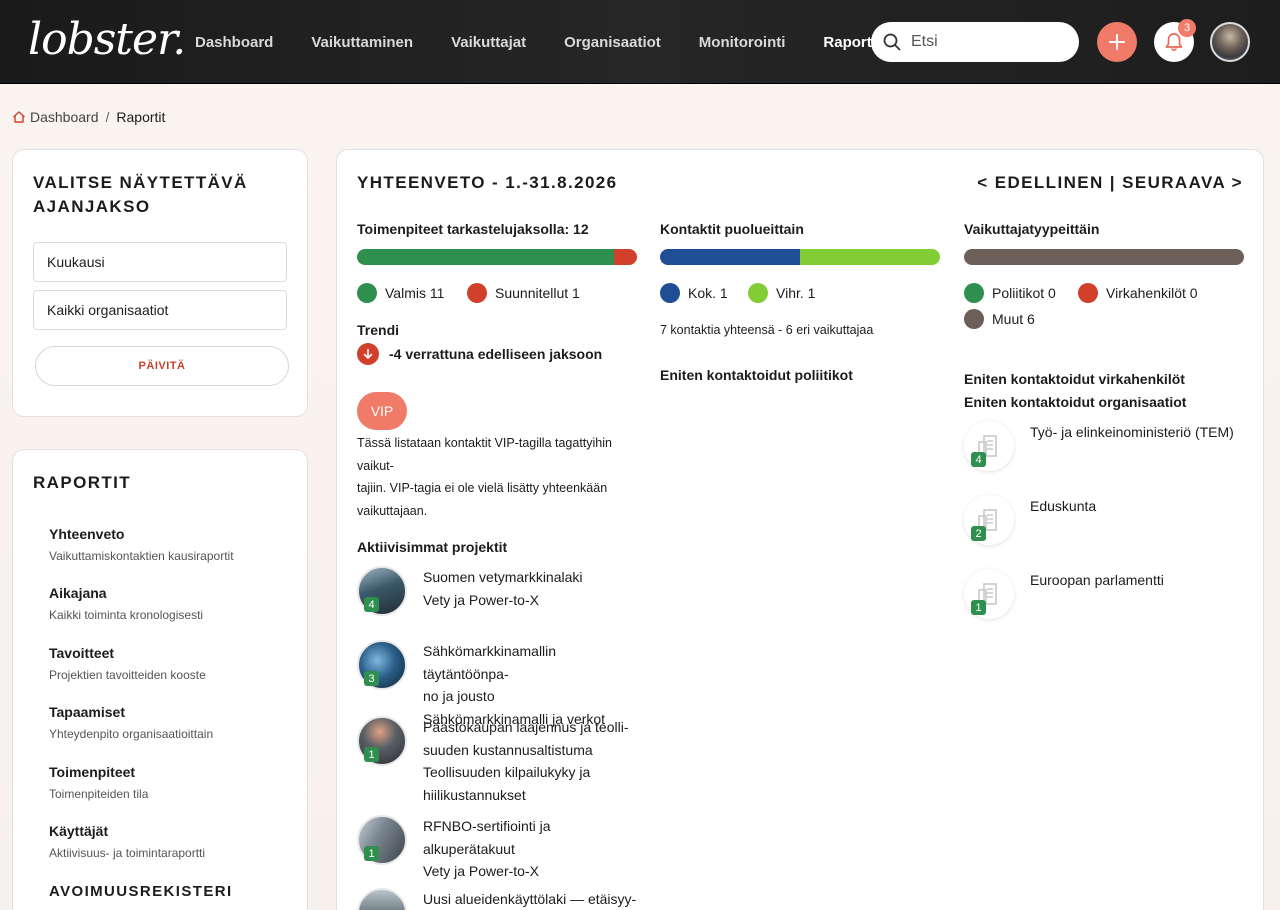 The height and width of the screenshot is (910, 1280). Describe the element at coordinates (371, 678) in the screenshot. I see `project-count-badge: 3` at that location.